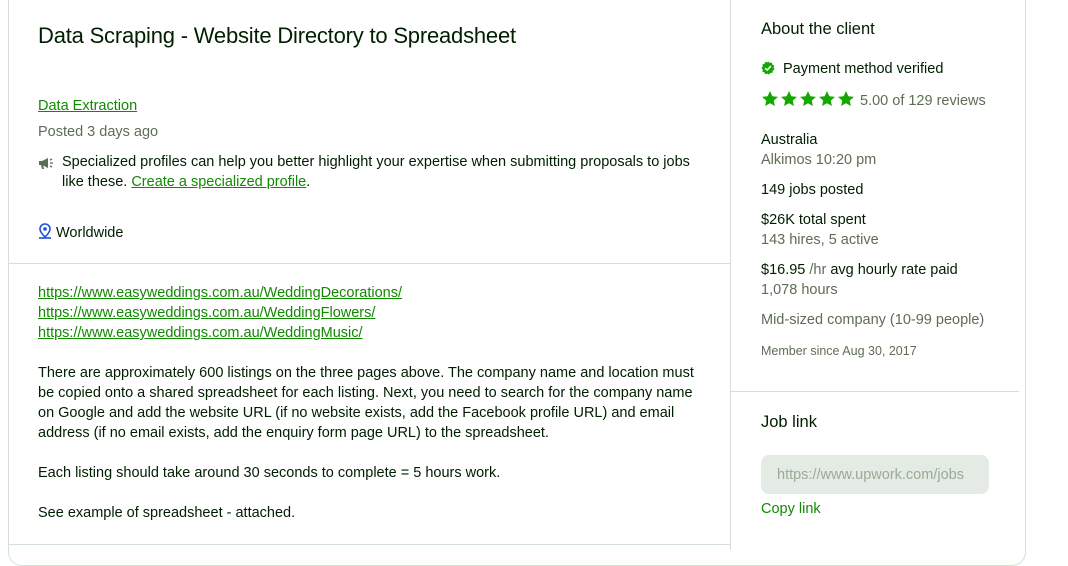  I want to click on about-client-heading: About the client, so click(818, 29).